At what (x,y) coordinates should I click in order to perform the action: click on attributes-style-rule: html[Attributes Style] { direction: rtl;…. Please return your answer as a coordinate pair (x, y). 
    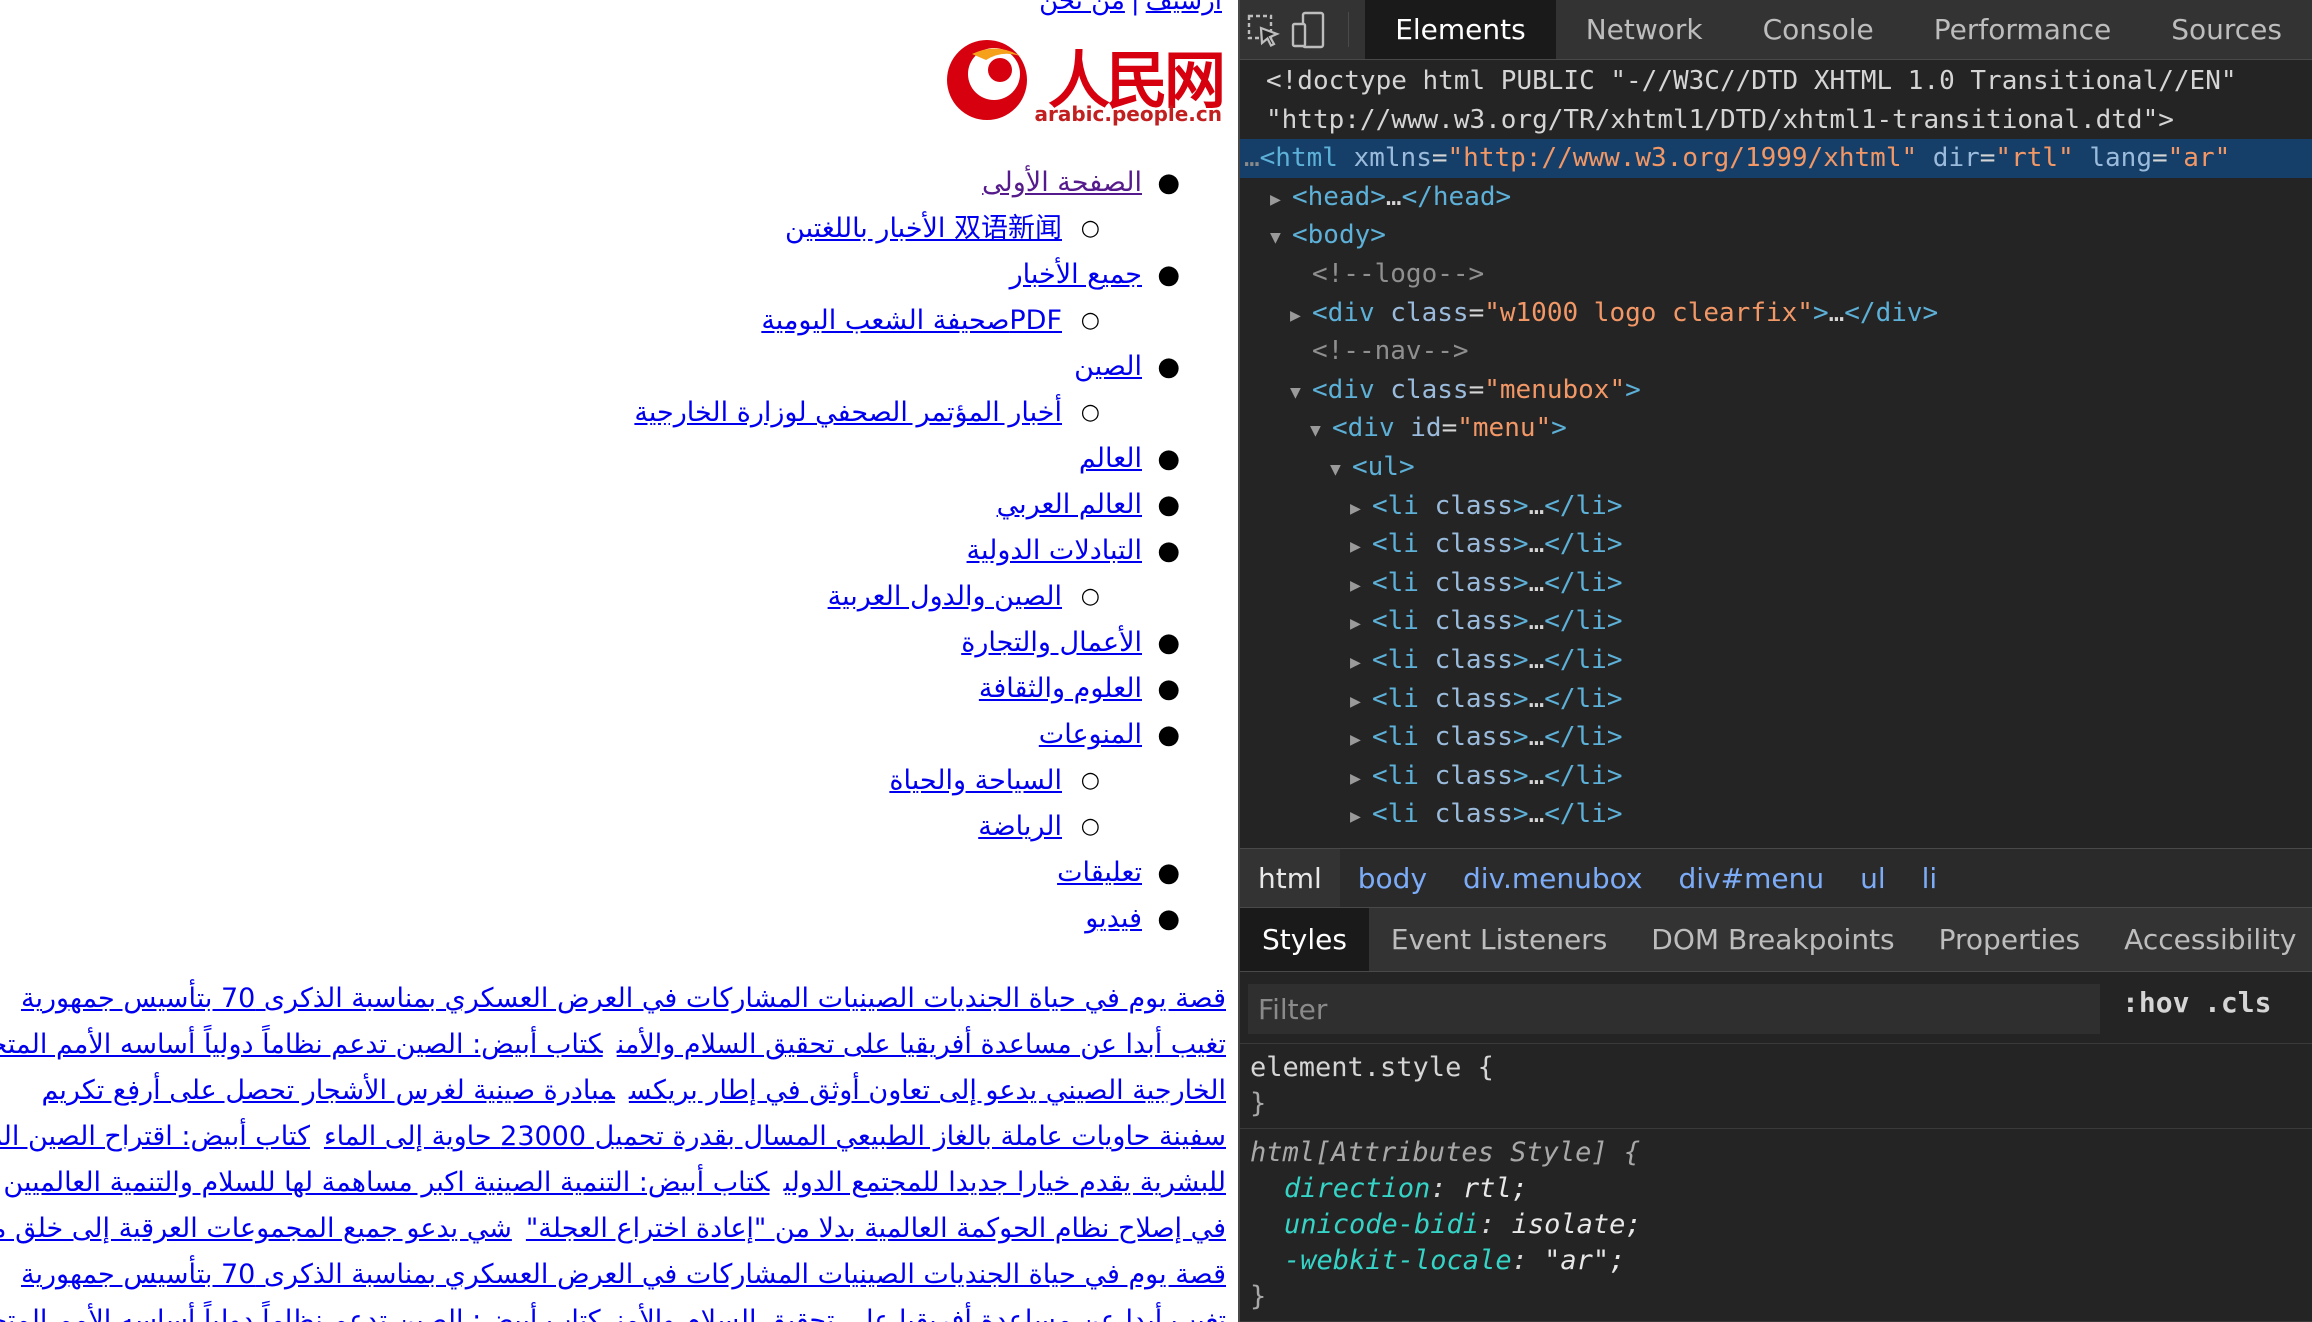
    Looking at the image, I should click on (1776, 1225).